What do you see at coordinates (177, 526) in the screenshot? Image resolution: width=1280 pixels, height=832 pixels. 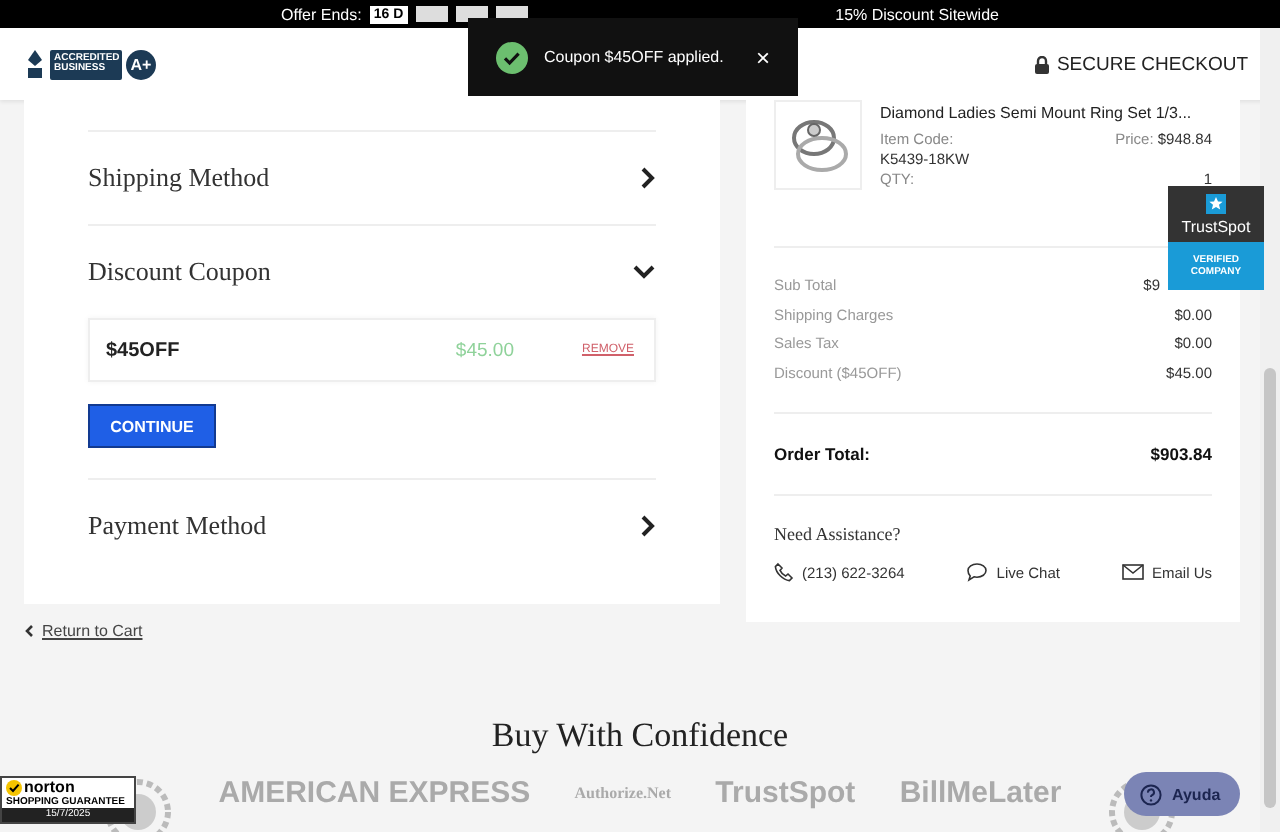 I see `section-heading: Payment Method` at bounding box center [177, 526].